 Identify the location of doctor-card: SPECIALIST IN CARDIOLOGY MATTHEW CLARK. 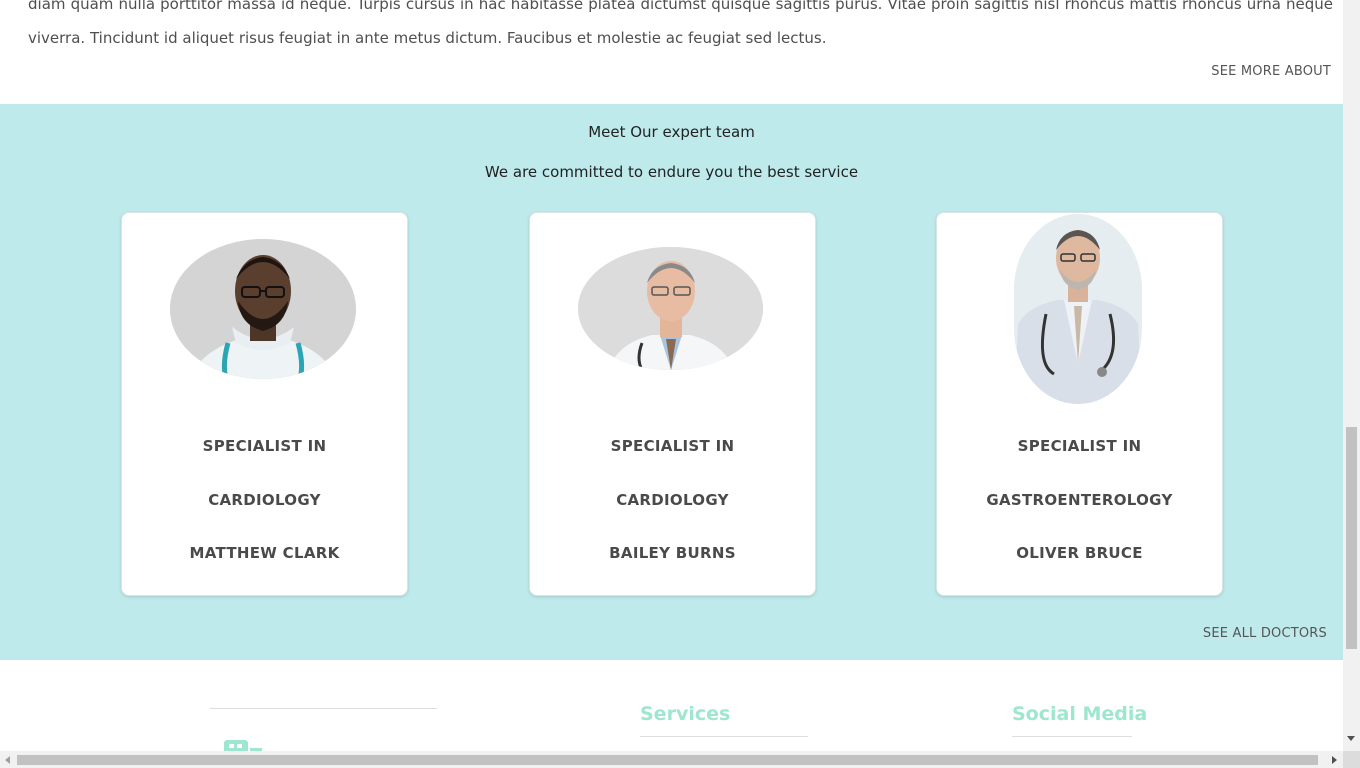
(264, 404).